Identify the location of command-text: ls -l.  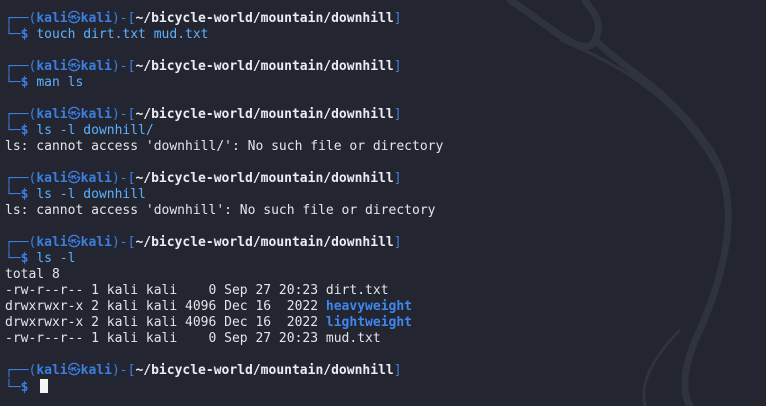
(56, 258).